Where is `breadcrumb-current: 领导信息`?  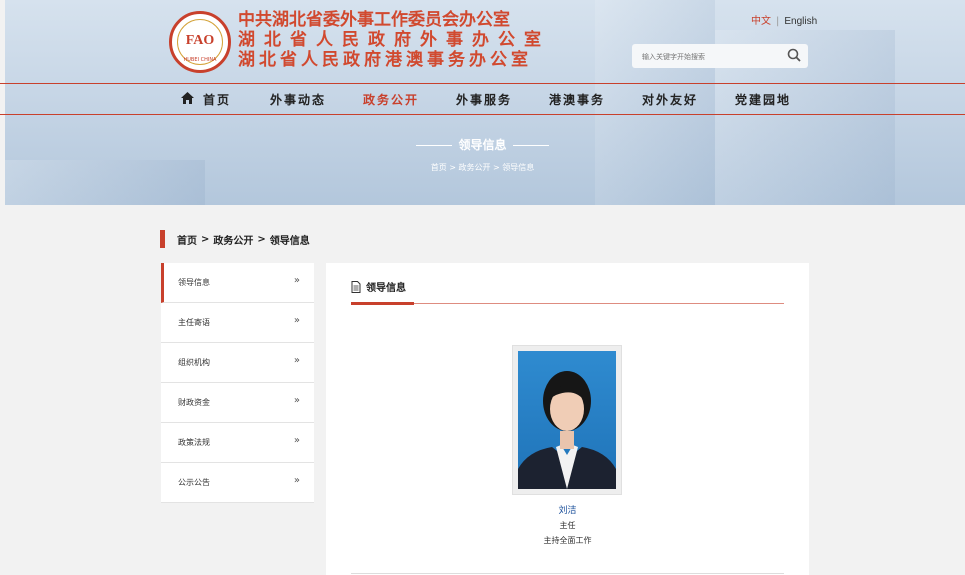 breadcrumb-current: 领导信息 is located at coordinates (289, 241).